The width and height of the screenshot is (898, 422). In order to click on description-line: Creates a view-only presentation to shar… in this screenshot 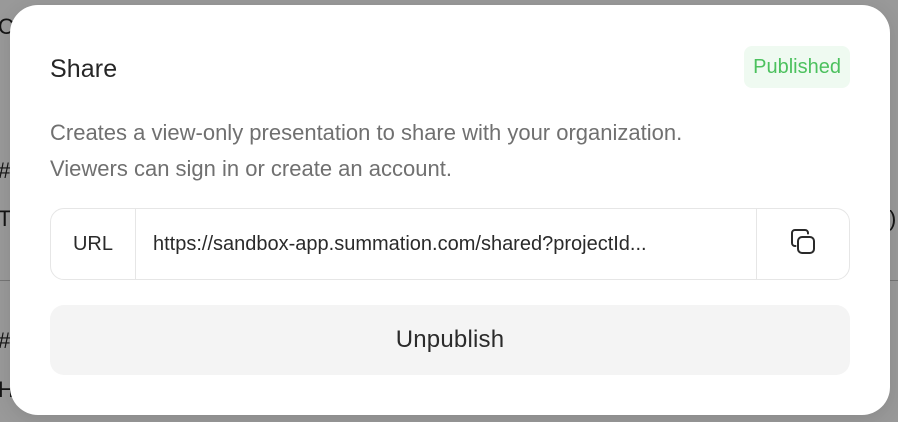, I will do `click(366, 132)`.